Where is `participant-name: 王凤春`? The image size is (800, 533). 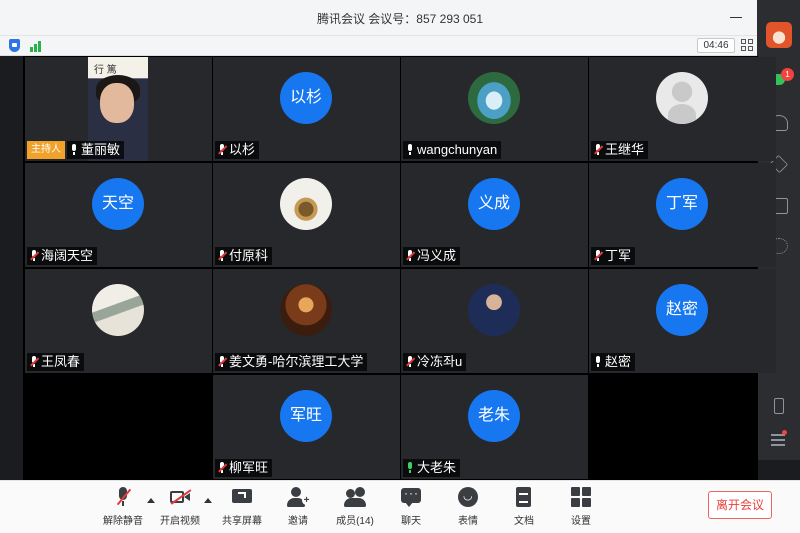
participant-name: 王凤春 is located at coordinates (61, 361).